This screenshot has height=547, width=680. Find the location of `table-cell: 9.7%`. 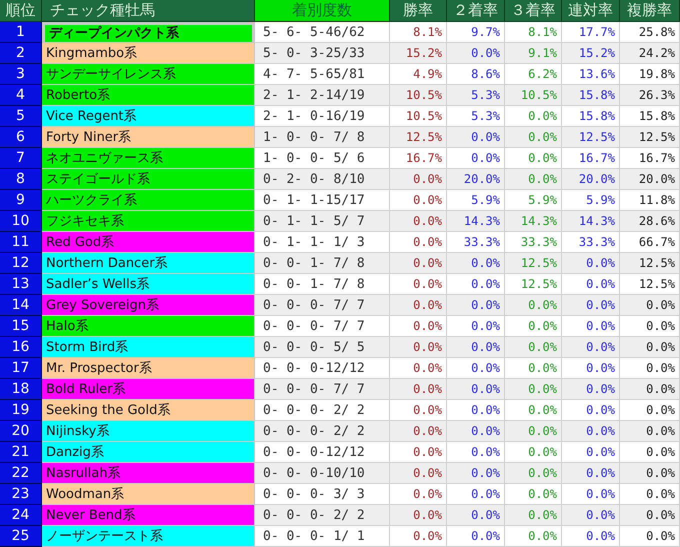

table-cell: 9.7% is located at coordinates (476, 32).